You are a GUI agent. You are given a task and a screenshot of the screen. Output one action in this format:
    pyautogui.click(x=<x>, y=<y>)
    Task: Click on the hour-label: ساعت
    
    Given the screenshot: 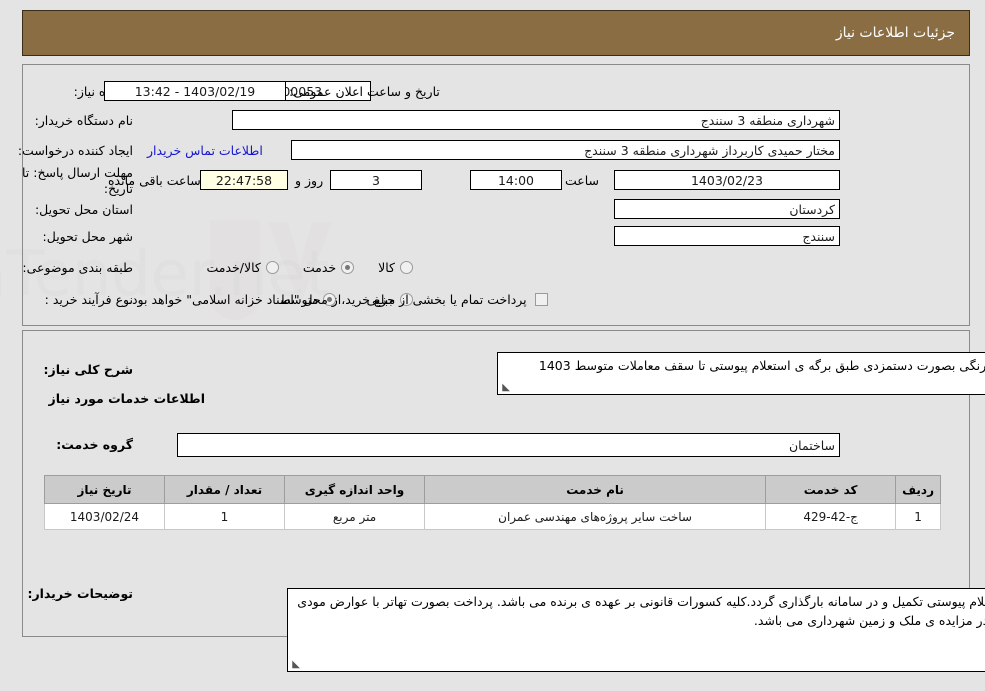 What is the action you would take?
    pyautogui.click(x=582, y=180)
    